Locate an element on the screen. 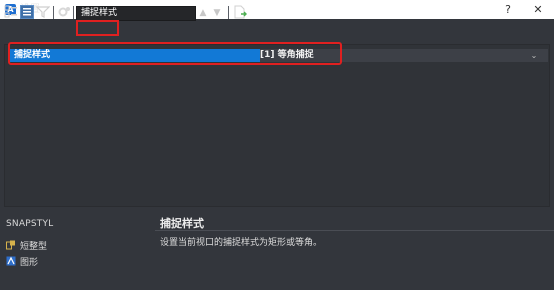 The height and width of the screenshot is (290, 554). row-highlight-box is located at coordinates (175, 53).